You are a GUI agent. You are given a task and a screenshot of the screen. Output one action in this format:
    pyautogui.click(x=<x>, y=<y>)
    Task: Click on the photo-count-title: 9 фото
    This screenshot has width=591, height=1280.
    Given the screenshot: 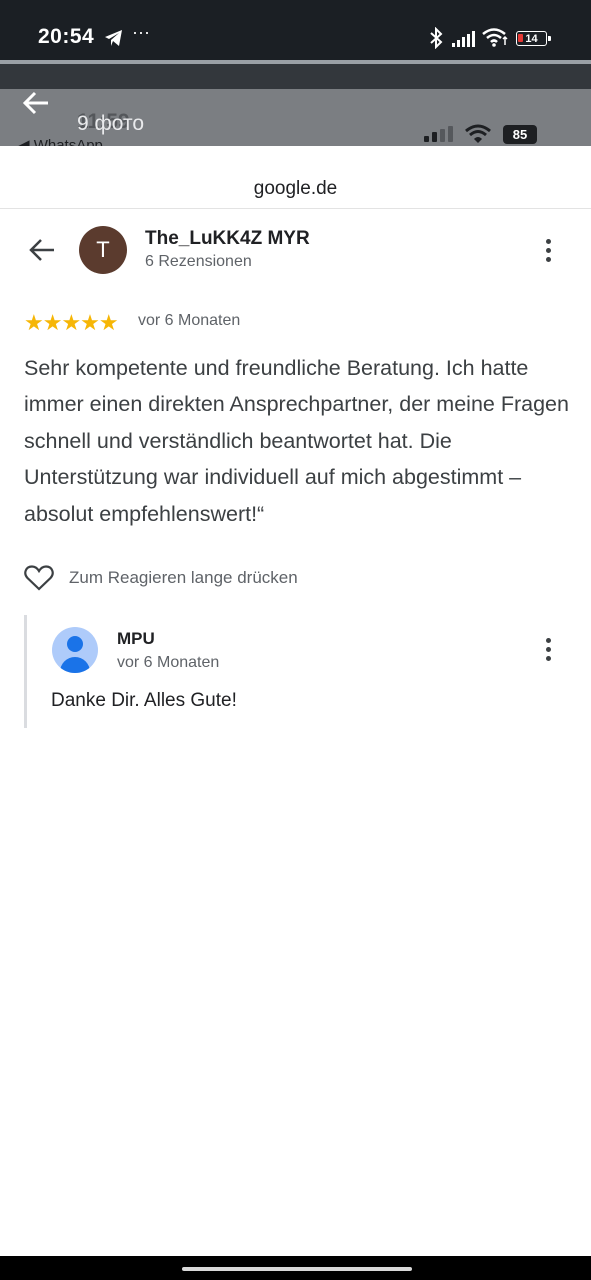 What is the action you would take?
    pyautogui.click(x=111, y=123)
    